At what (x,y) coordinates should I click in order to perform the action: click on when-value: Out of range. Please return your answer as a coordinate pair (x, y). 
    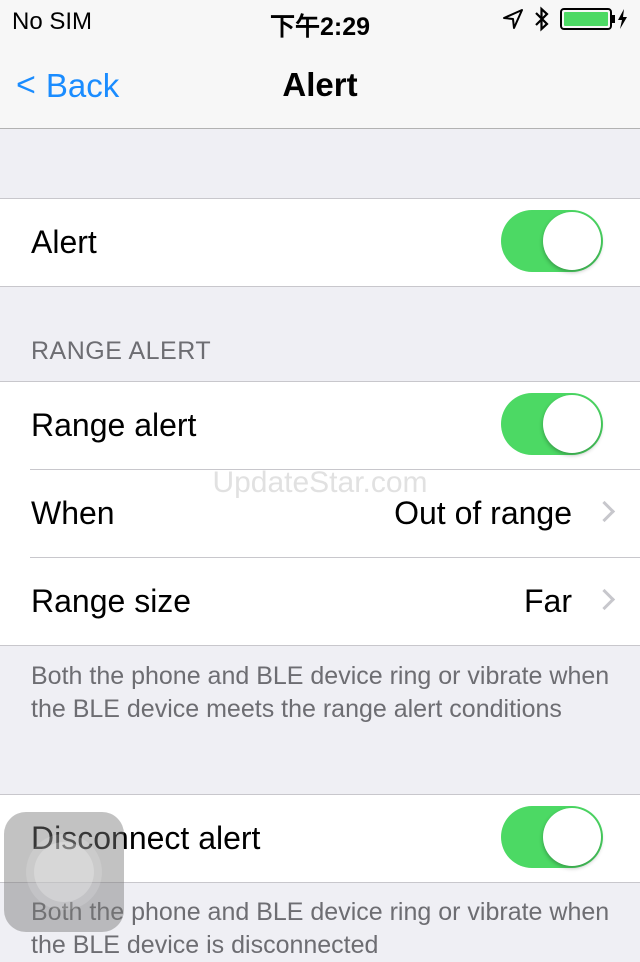
    Looking at the image, I should click on (483, 513).